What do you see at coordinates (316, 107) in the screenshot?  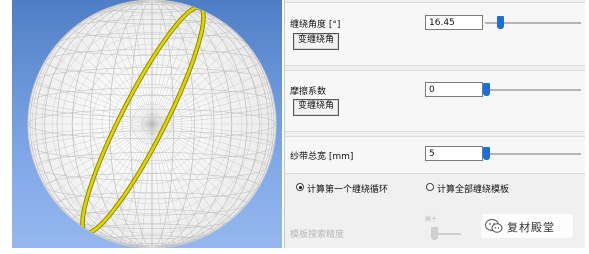 I see `friction-change-button: 变缠绕角` at bounding box center [316, 107].